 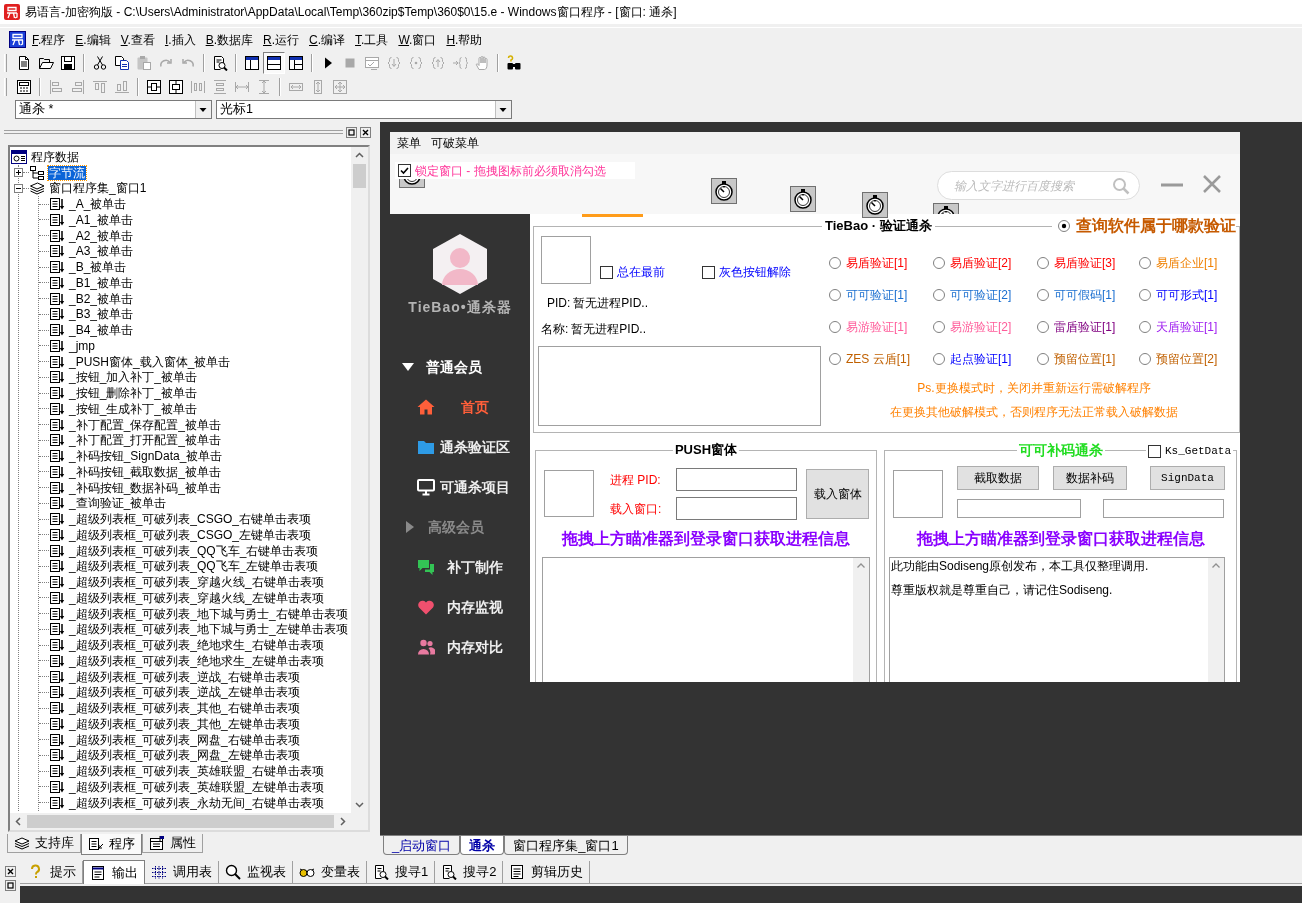 What do you see at coordinates (469, 872) in the screenshot?
I see `output-tab: 搜寻2` at bounding box center [469, 872].